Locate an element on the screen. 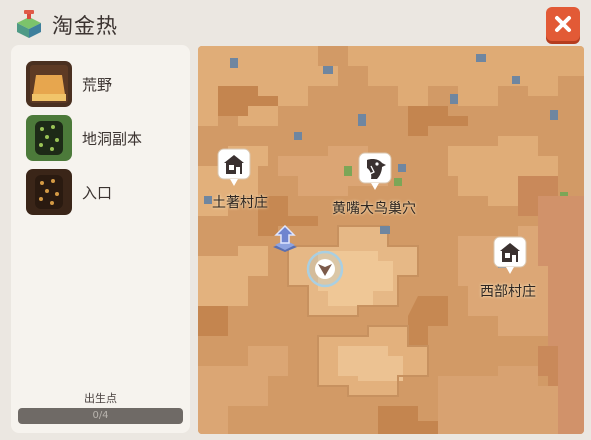  close-button is located at coordinates (563, 24).